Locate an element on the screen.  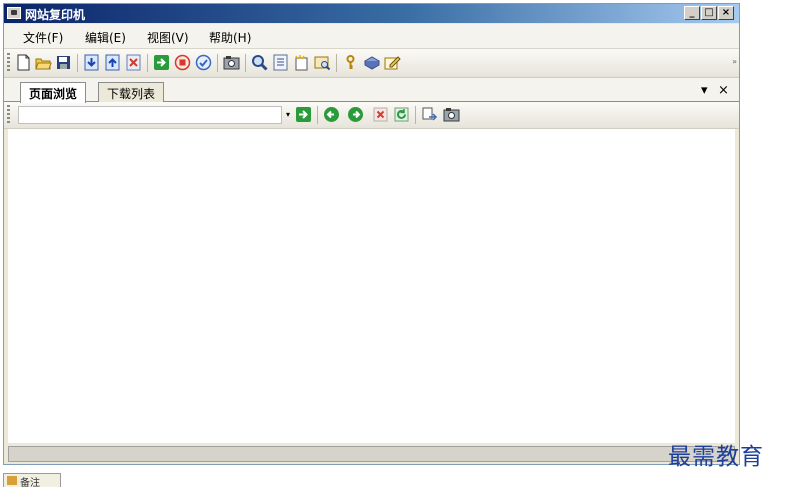
url-input is located at coordinates (150, 115).